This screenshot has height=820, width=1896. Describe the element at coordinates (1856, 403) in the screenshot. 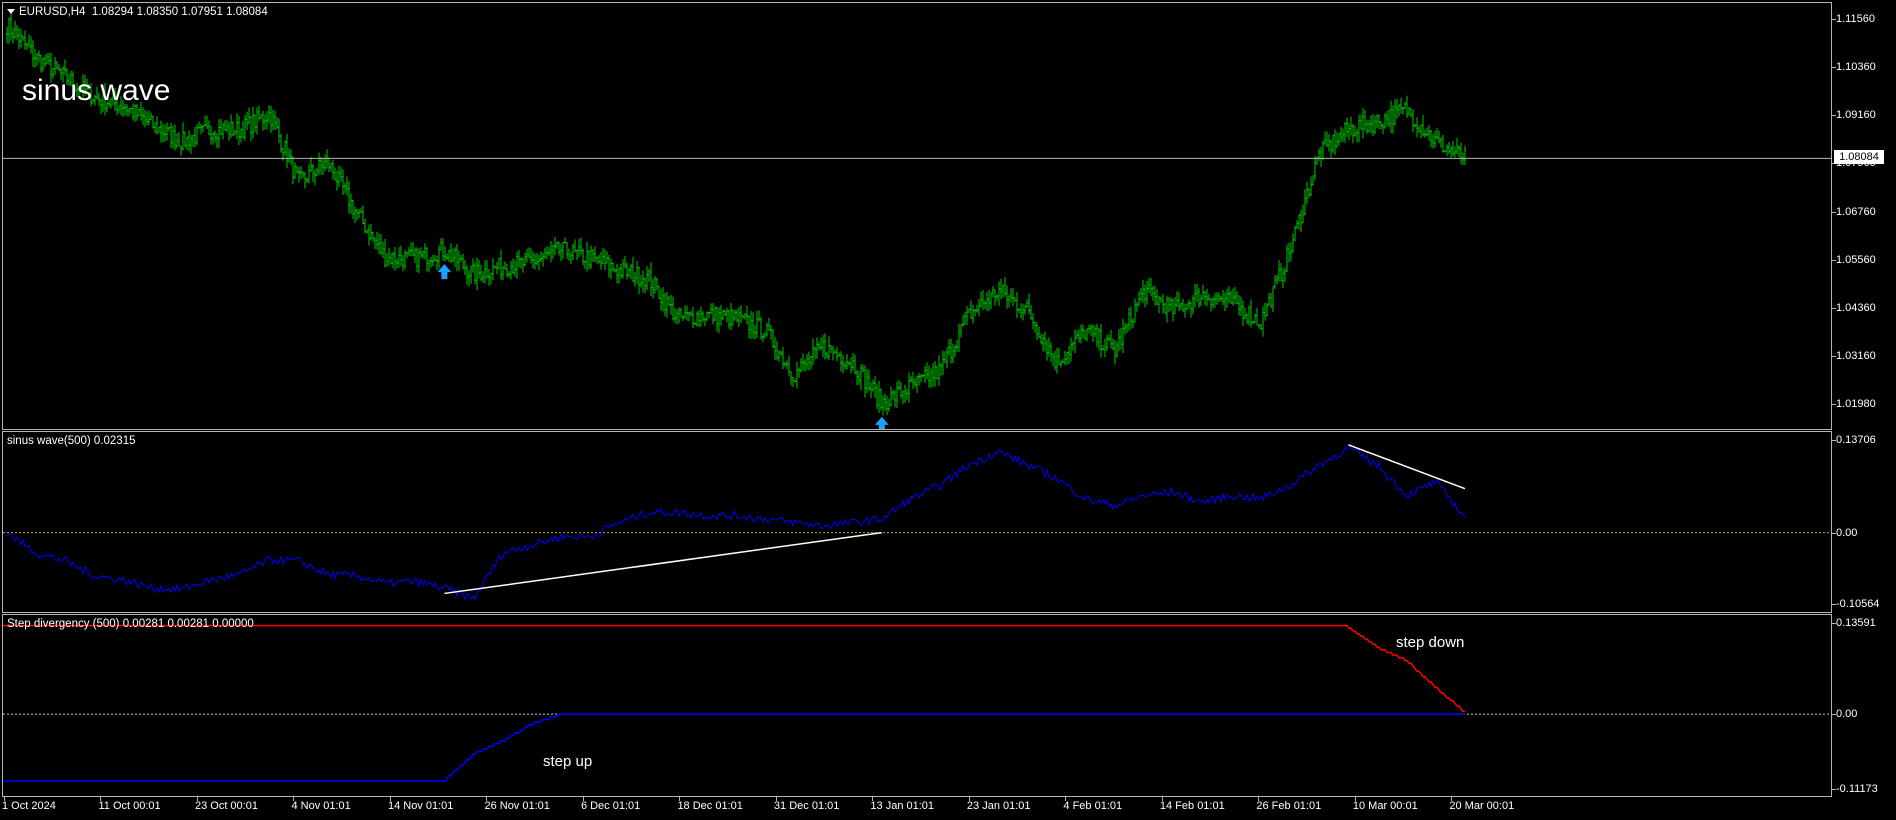

I see `price-axis-label: 1.01980` at that location.